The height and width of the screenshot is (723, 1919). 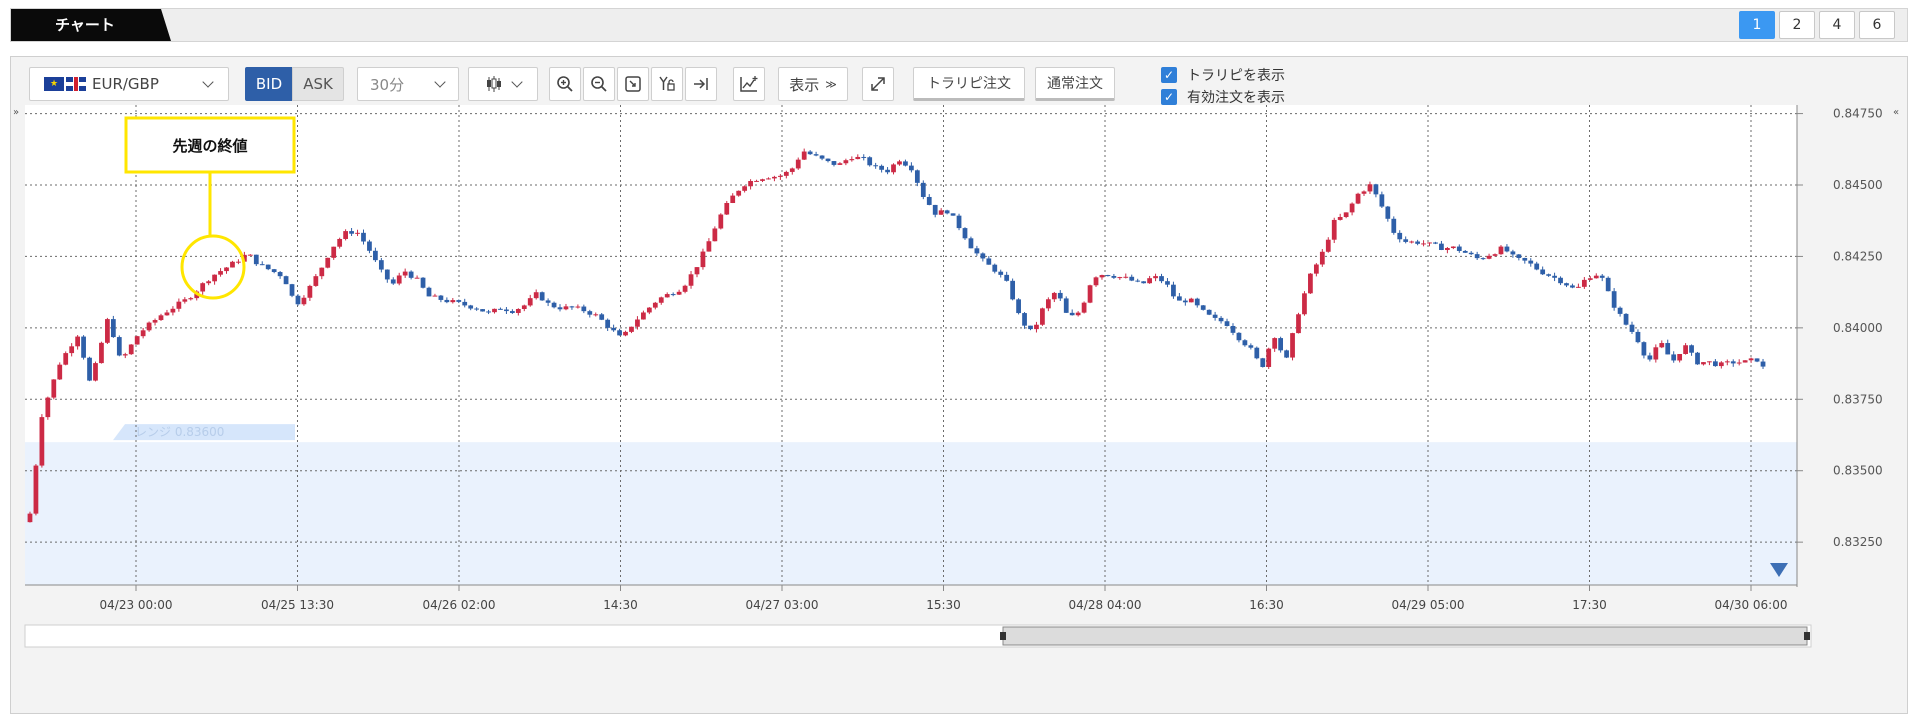 What do you see at coordinates (1405, 636) in the screenshot?
I see `scrollbar-thumb` at bounding box center [1405, 636].